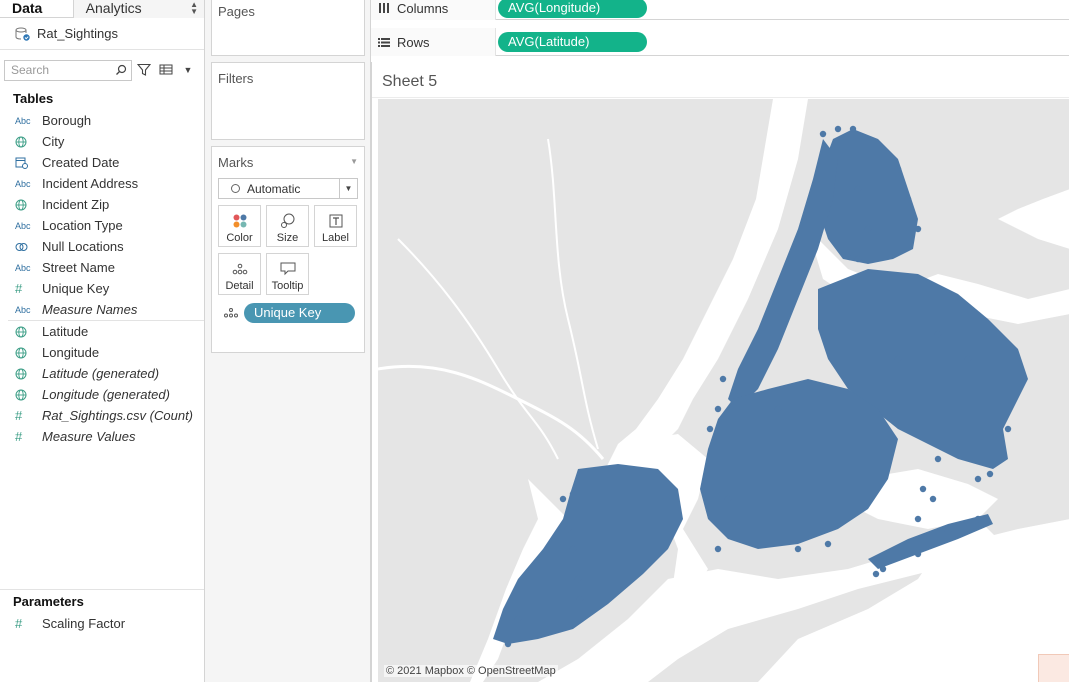 Image resolution: width=1069 pixels, height=682 pixels. Describe the element at coordinates (166, 70) in the screenshot. I see `view-list-icon` at that location.